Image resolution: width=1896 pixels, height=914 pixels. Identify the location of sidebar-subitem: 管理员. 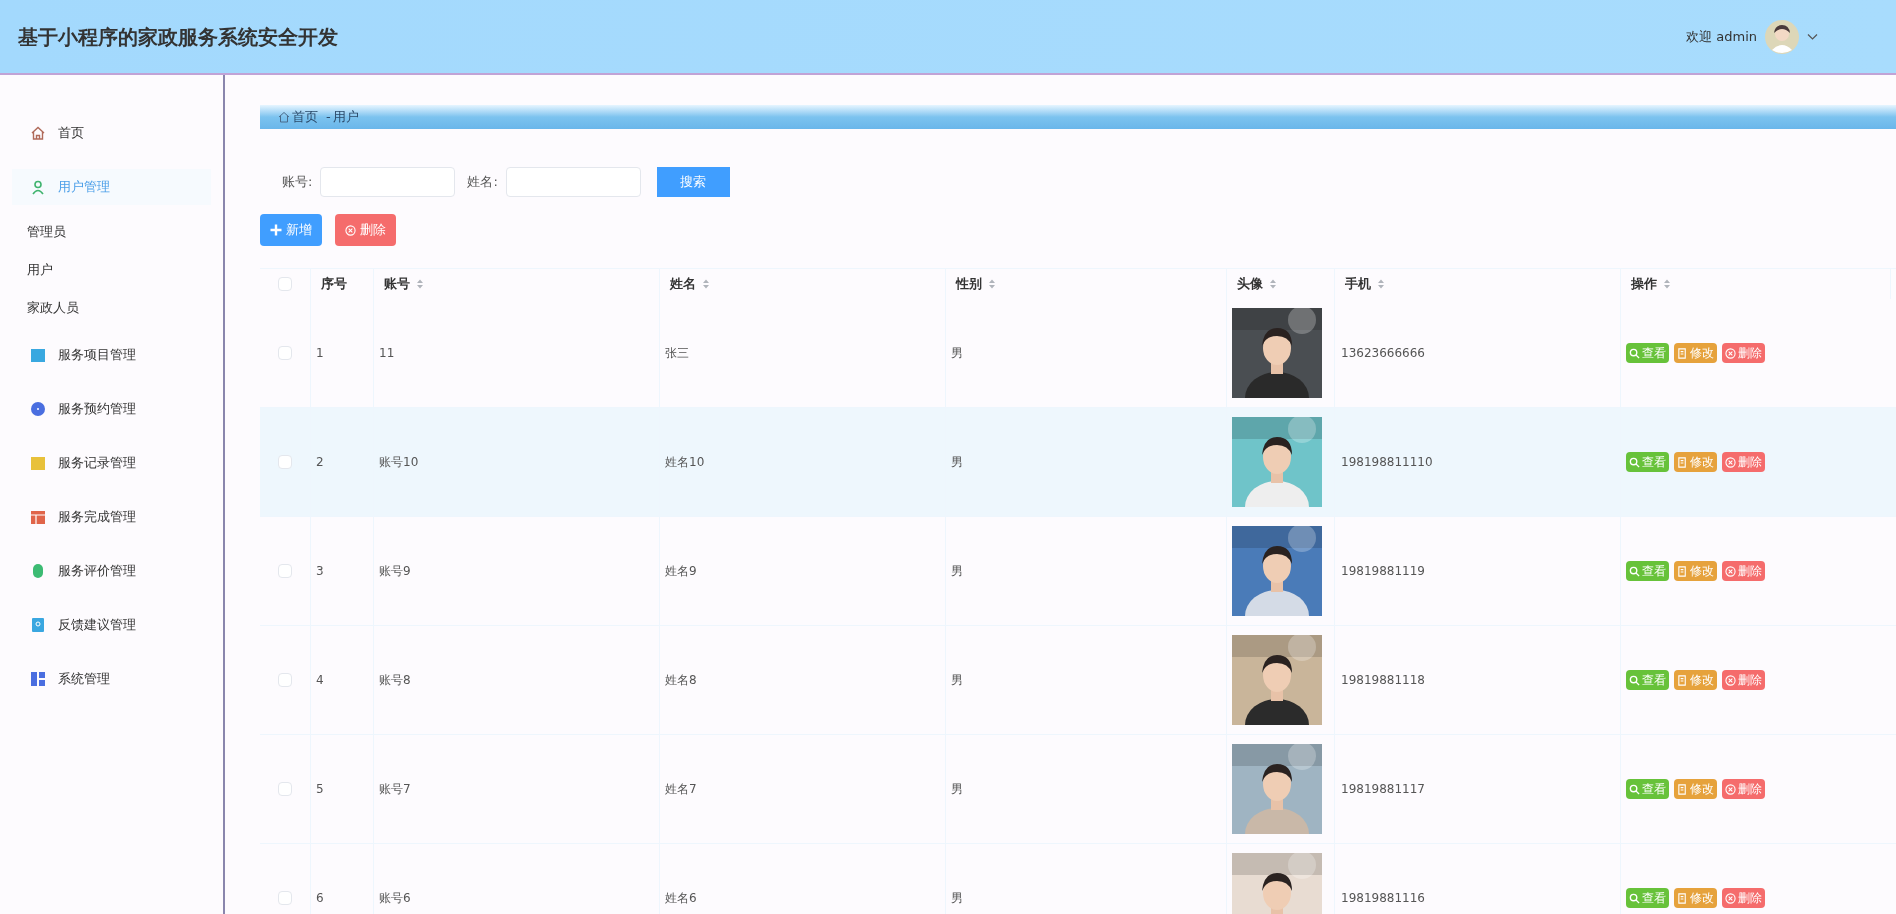
(111, 232).